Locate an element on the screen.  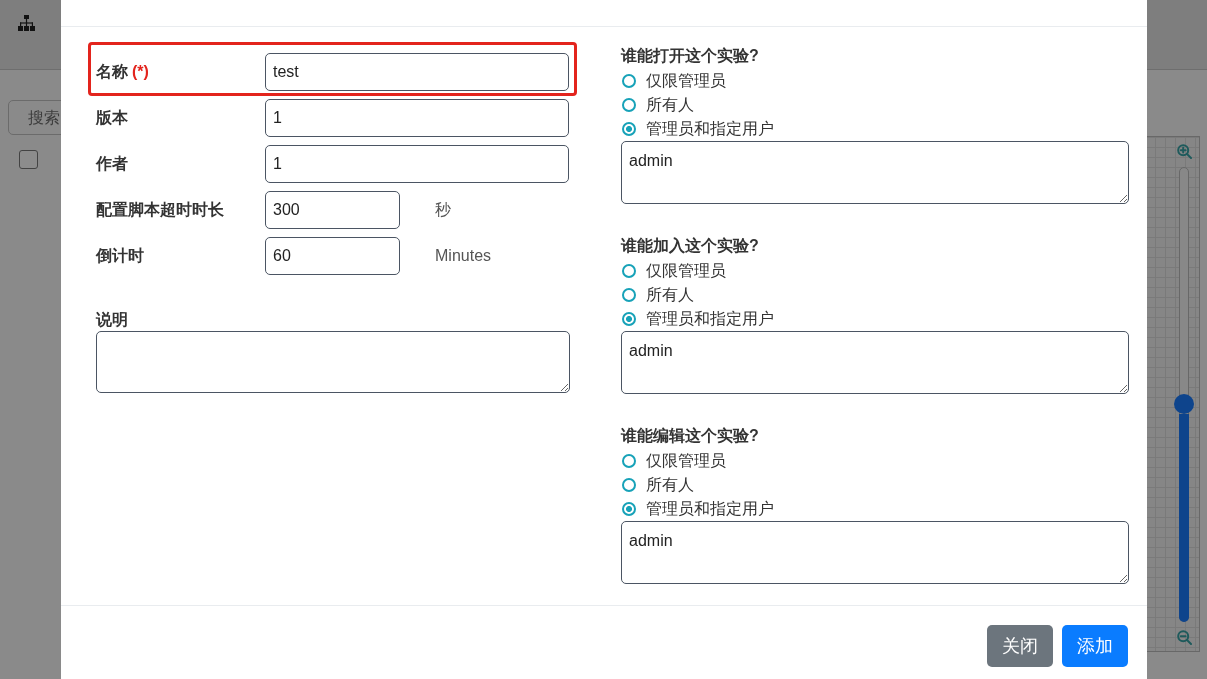
field-label: 倒计时 is located at coordinates (120, 255).